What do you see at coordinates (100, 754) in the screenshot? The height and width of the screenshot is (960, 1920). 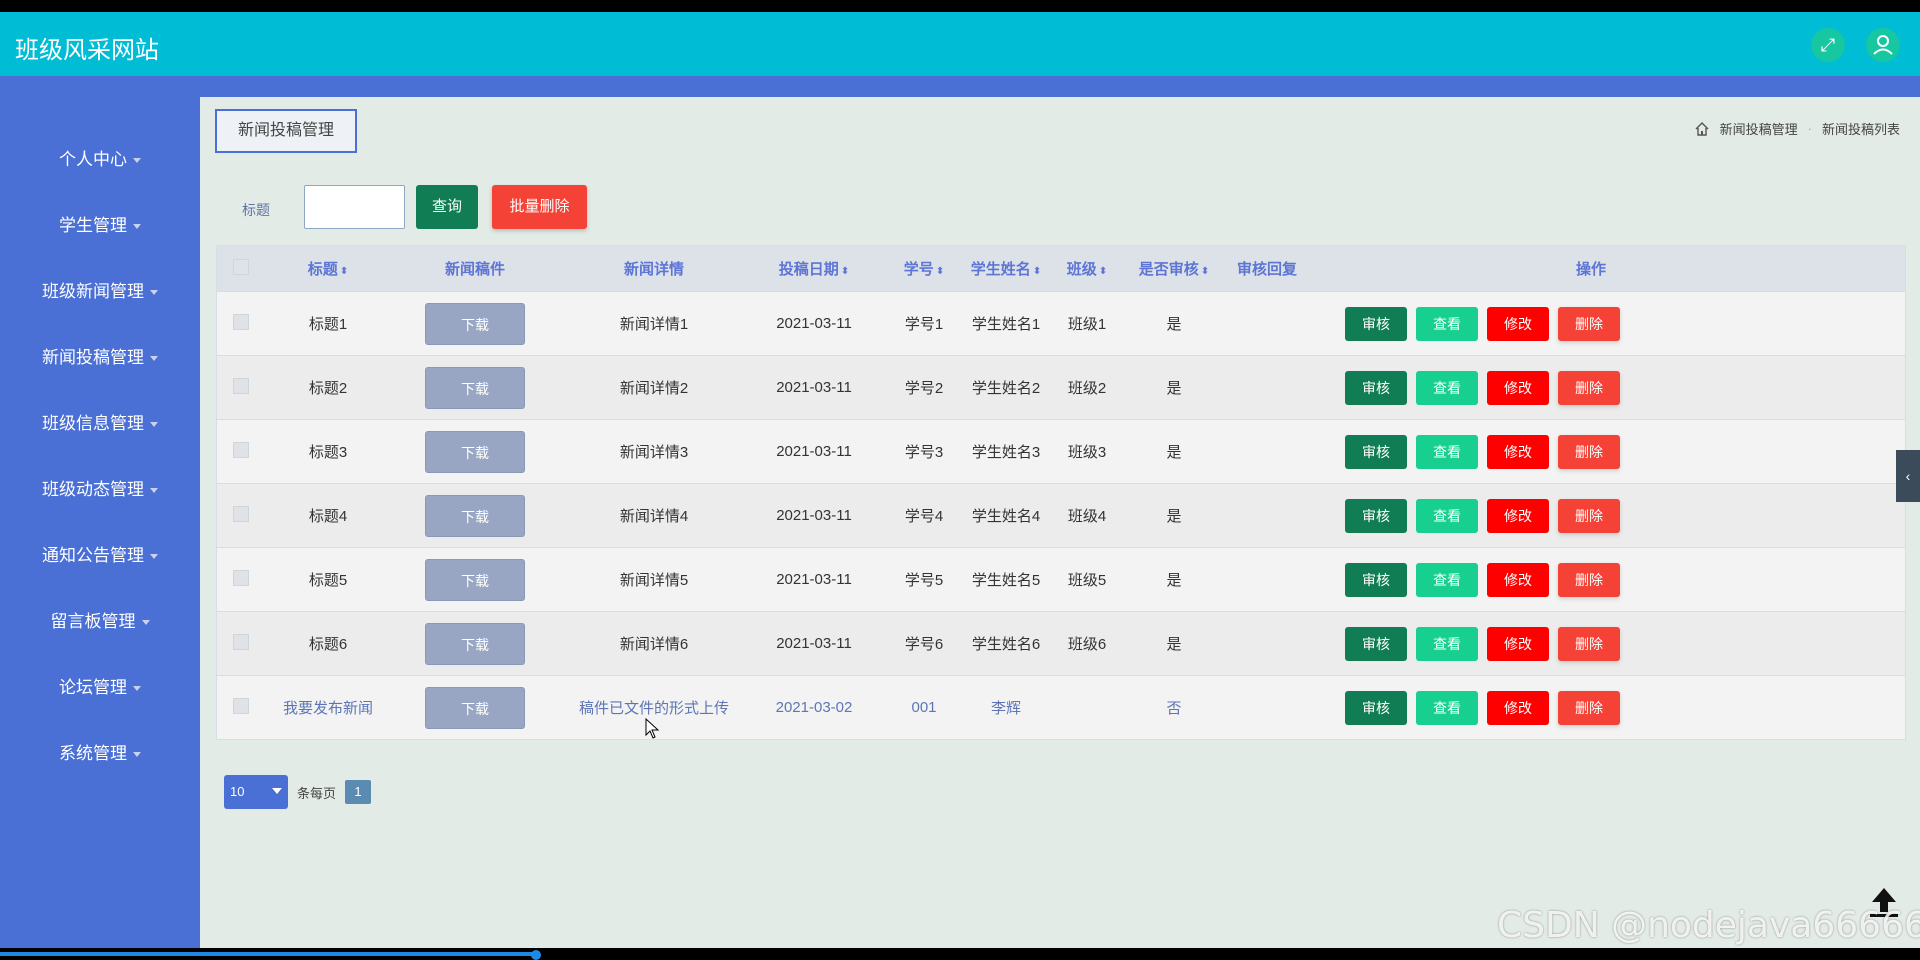 I see `sidebar-item-system-mgmt: 系统管理` at bounding box center [100, 754].